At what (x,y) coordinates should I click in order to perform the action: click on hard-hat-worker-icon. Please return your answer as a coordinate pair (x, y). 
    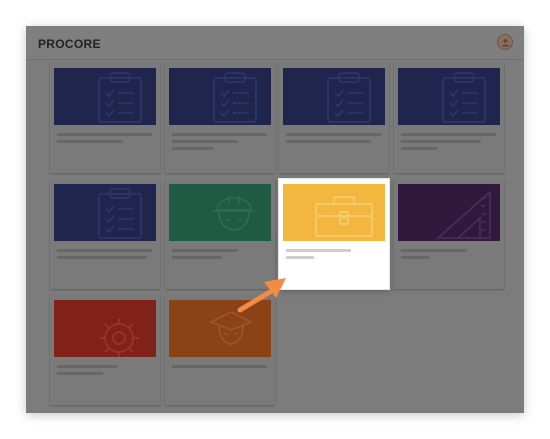
    Looking at the image, I should click on (234, 213).